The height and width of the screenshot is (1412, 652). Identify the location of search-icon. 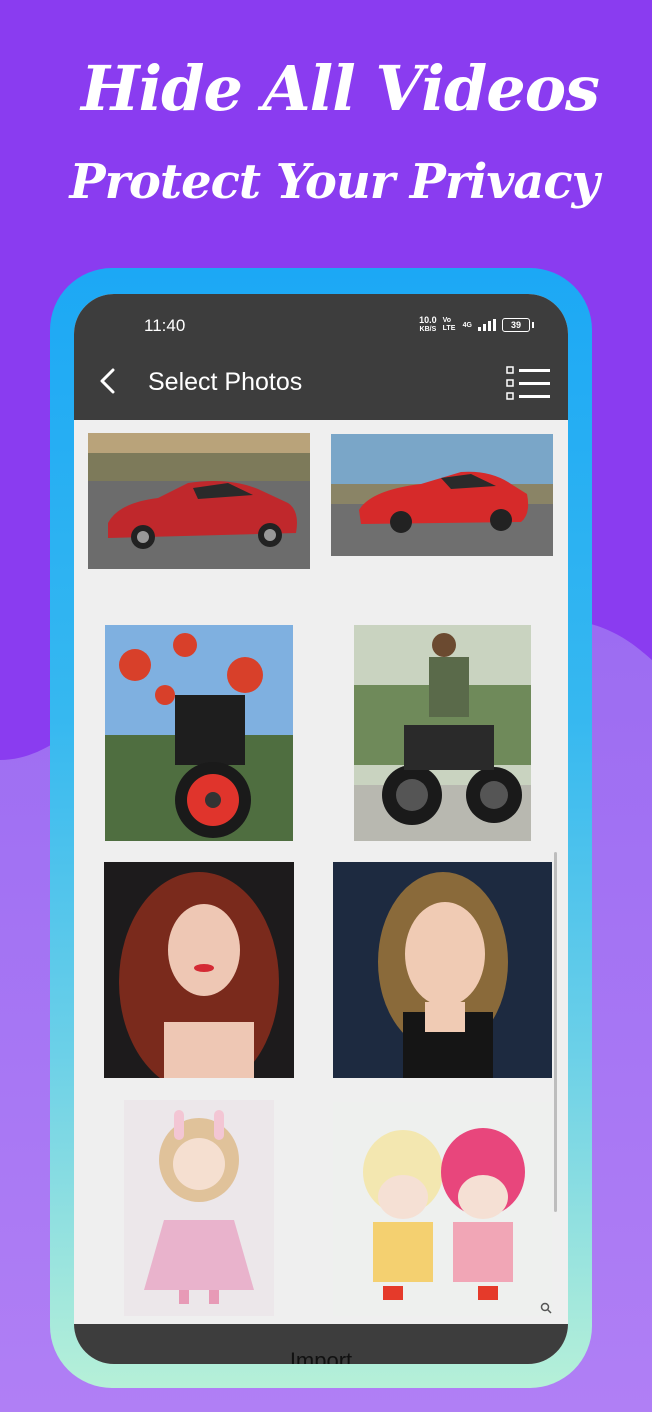
(546, 1308).